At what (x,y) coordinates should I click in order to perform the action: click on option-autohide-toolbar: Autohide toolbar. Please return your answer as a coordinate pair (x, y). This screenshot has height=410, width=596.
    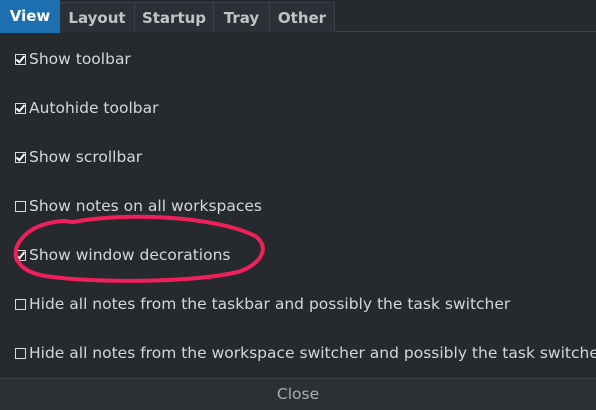
    Looking at the image, I should click on (86, 108).